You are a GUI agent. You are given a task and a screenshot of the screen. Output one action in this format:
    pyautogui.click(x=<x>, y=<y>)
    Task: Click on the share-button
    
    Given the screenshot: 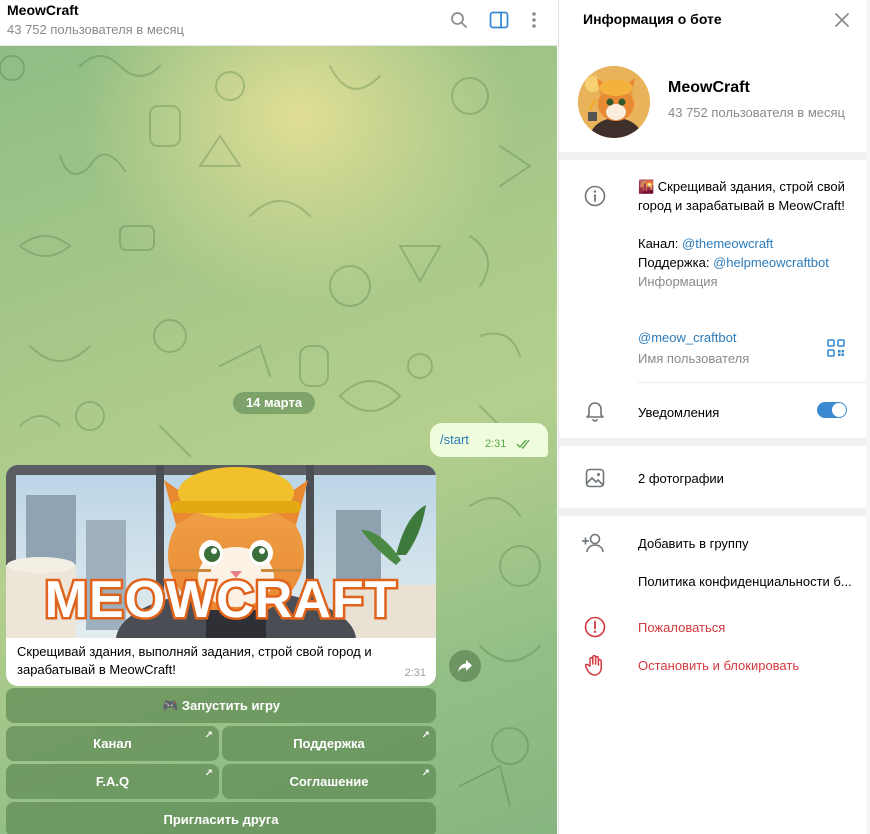 What is the action you would take?
    pyautogui.click(x=465, y=666)
    